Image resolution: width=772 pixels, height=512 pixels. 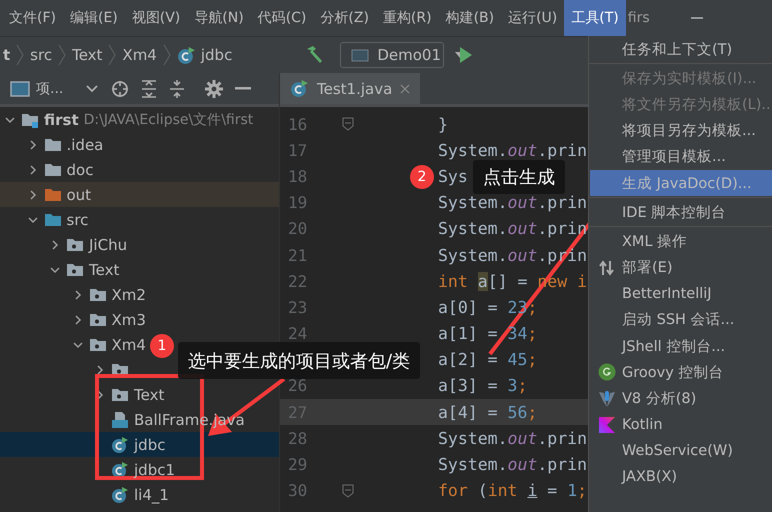 I want to click on line-number: 20, so click(x=297, y=228).